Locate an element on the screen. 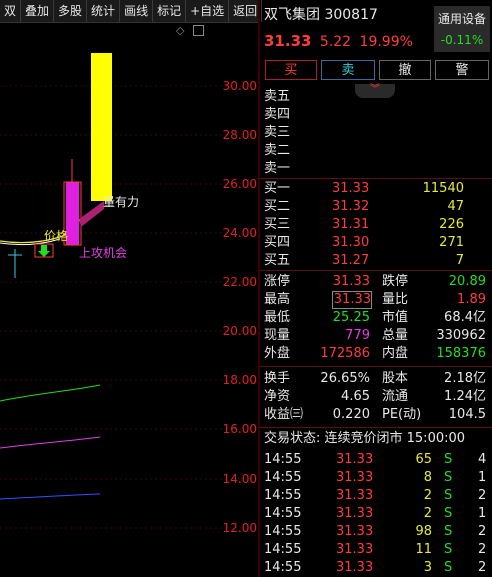 This screenshot has width=492, height=577. stat2-label: 换手 is located at coordinates (277, 378).